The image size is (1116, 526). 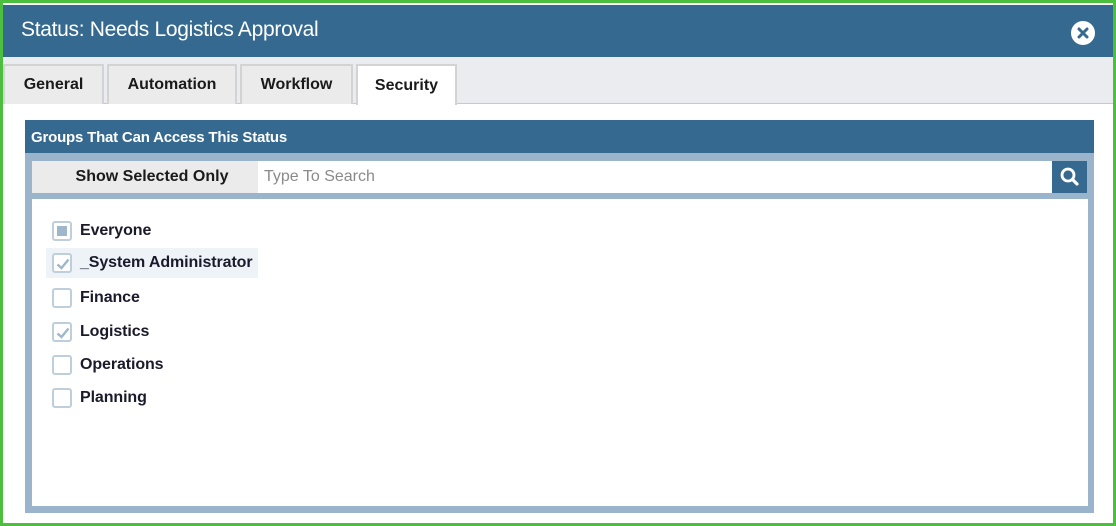 I want to click on group-item-finance: Finance, so click(x=96, y=298).